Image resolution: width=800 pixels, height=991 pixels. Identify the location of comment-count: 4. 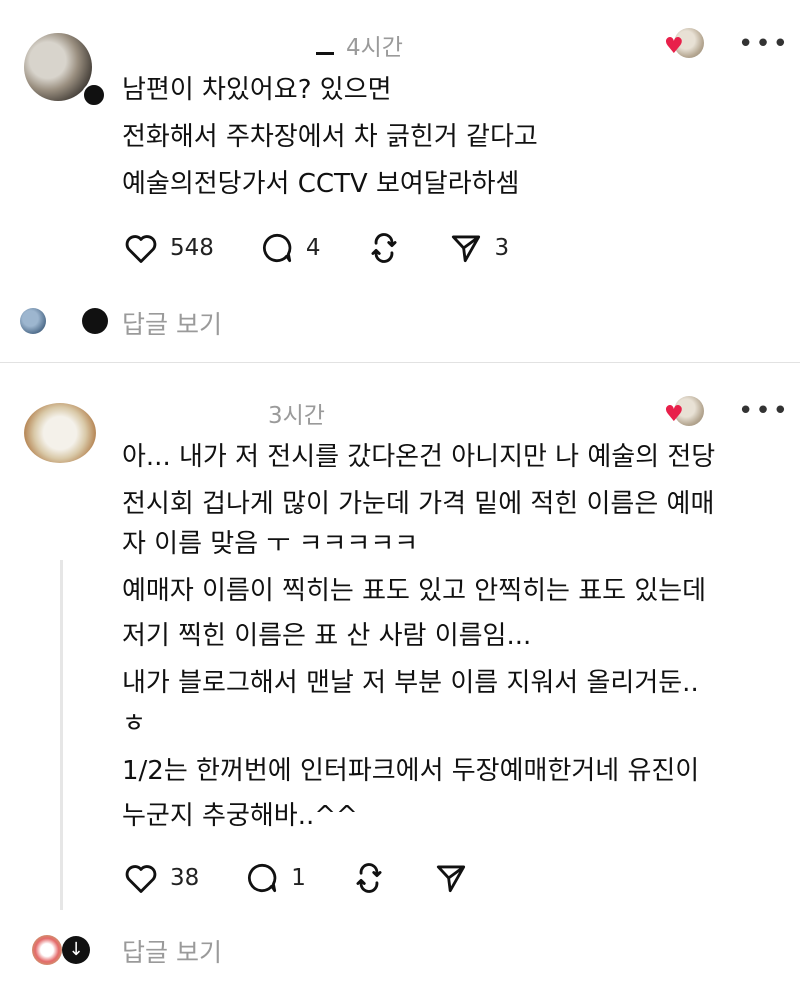
(313, 248).